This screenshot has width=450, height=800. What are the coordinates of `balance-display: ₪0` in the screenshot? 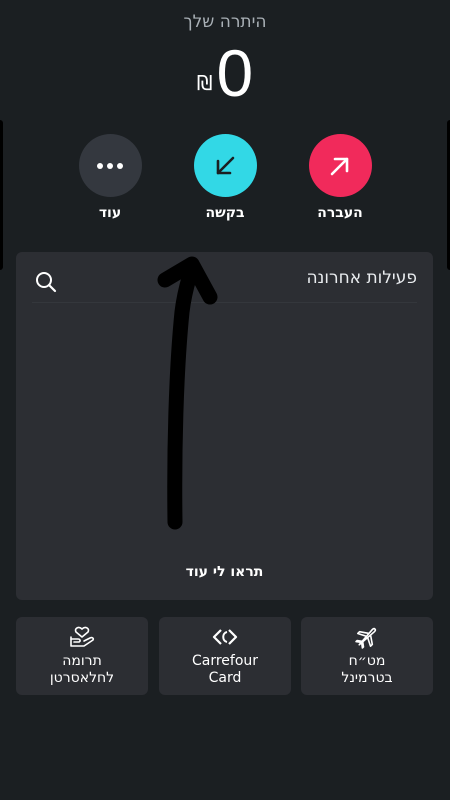 It's located at (225, 73).